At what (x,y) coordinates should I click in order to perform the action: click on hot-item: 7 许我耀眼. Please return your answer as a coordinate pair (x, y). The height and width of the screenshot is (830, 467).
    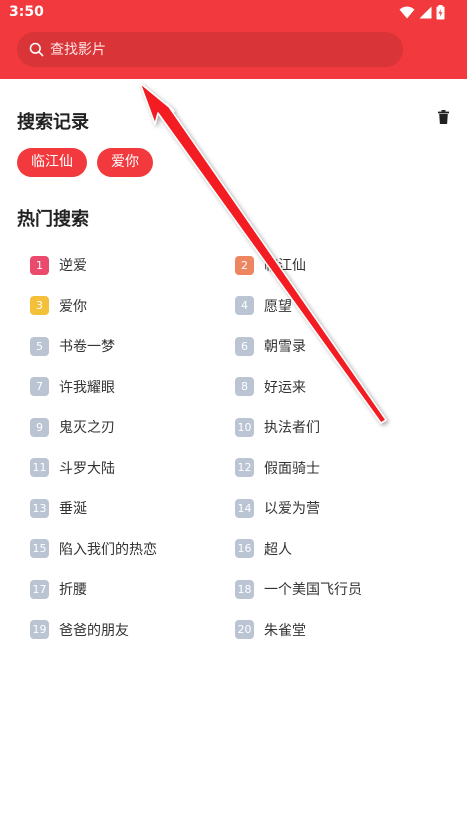
    Looking at the image, I should click on (132, 387).